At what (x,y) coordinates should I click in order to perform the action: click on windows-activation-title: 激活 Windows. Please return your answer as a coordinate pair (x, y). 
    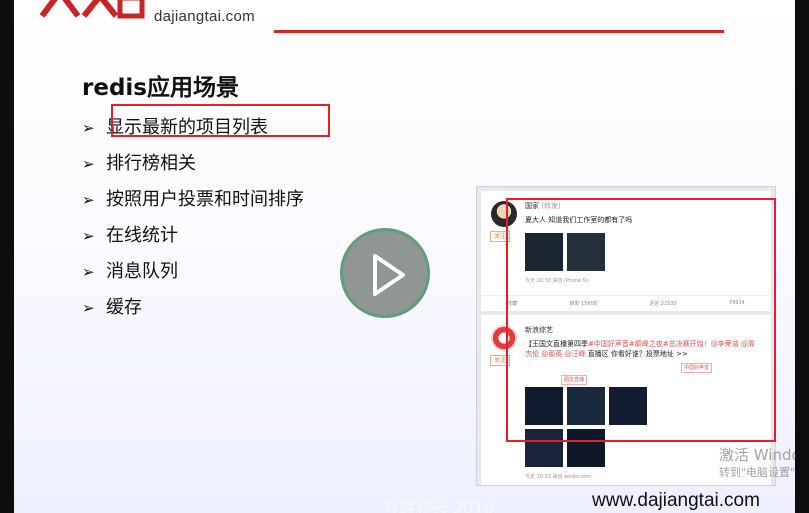
    Looking at the image, I should click on (757, 455).